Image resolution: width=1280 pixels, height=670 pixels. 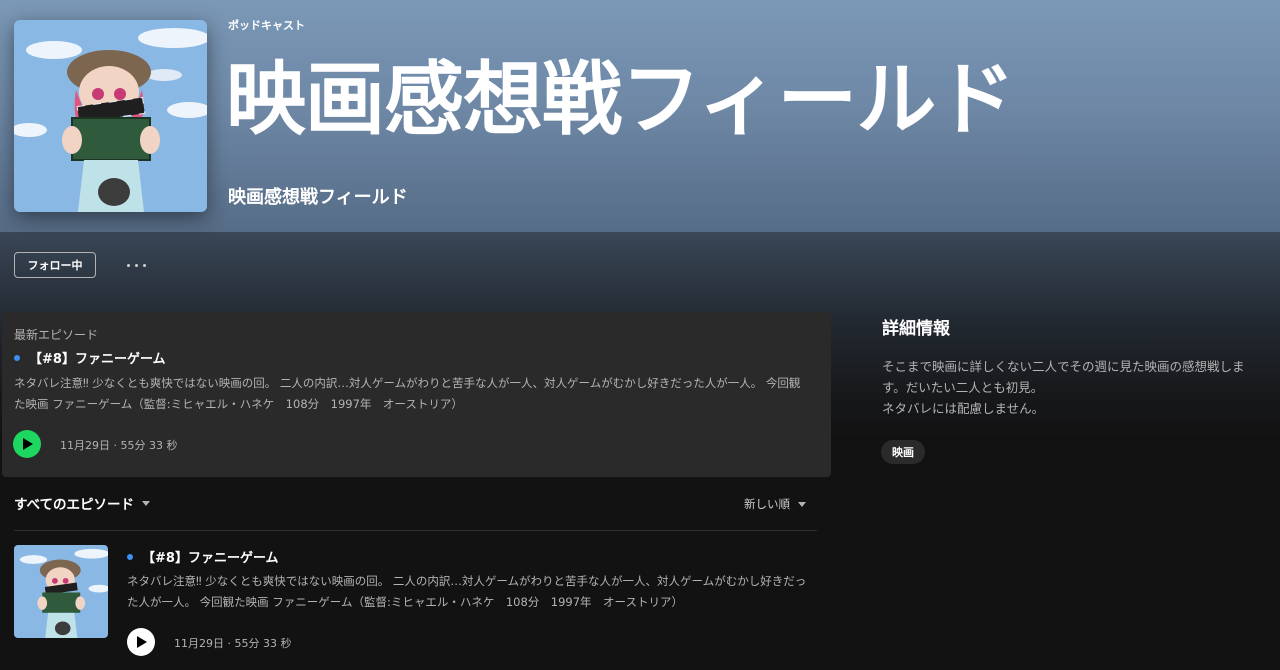 I want to click on more-horizontal-icon, so click(x=136, y=265).